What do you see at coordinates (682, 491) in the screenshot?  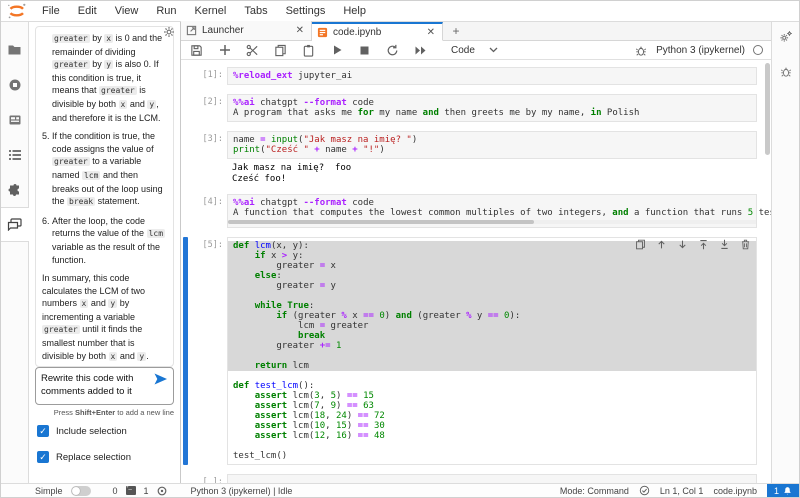 I see `cursor-position: Ln 1, Col 1` at bounding box center [682, 491].